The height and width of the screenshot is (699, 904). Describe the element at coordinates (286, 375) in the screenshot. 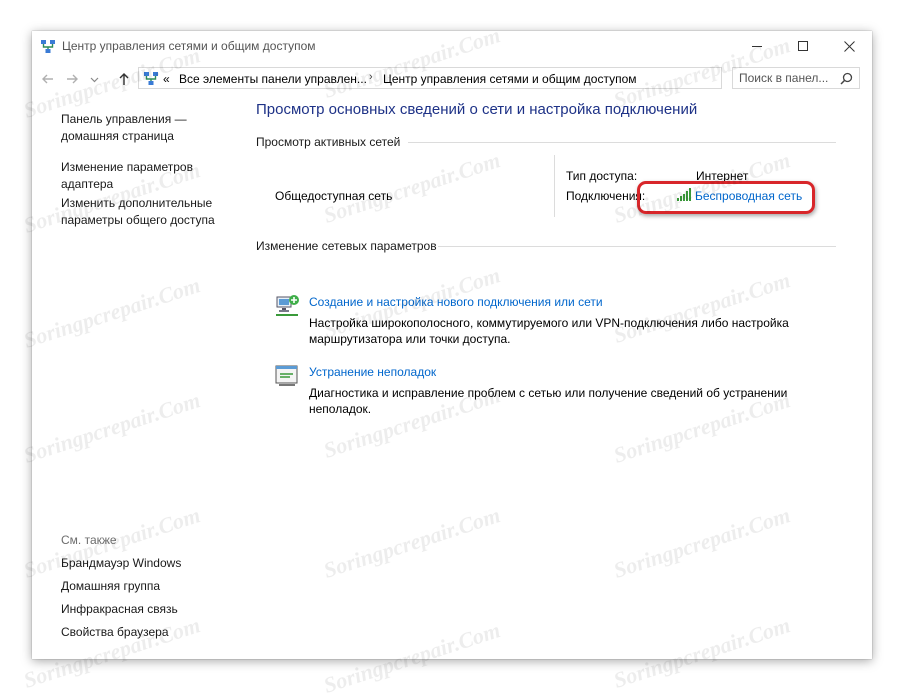

I see `troubleshoot-icon` at that location.